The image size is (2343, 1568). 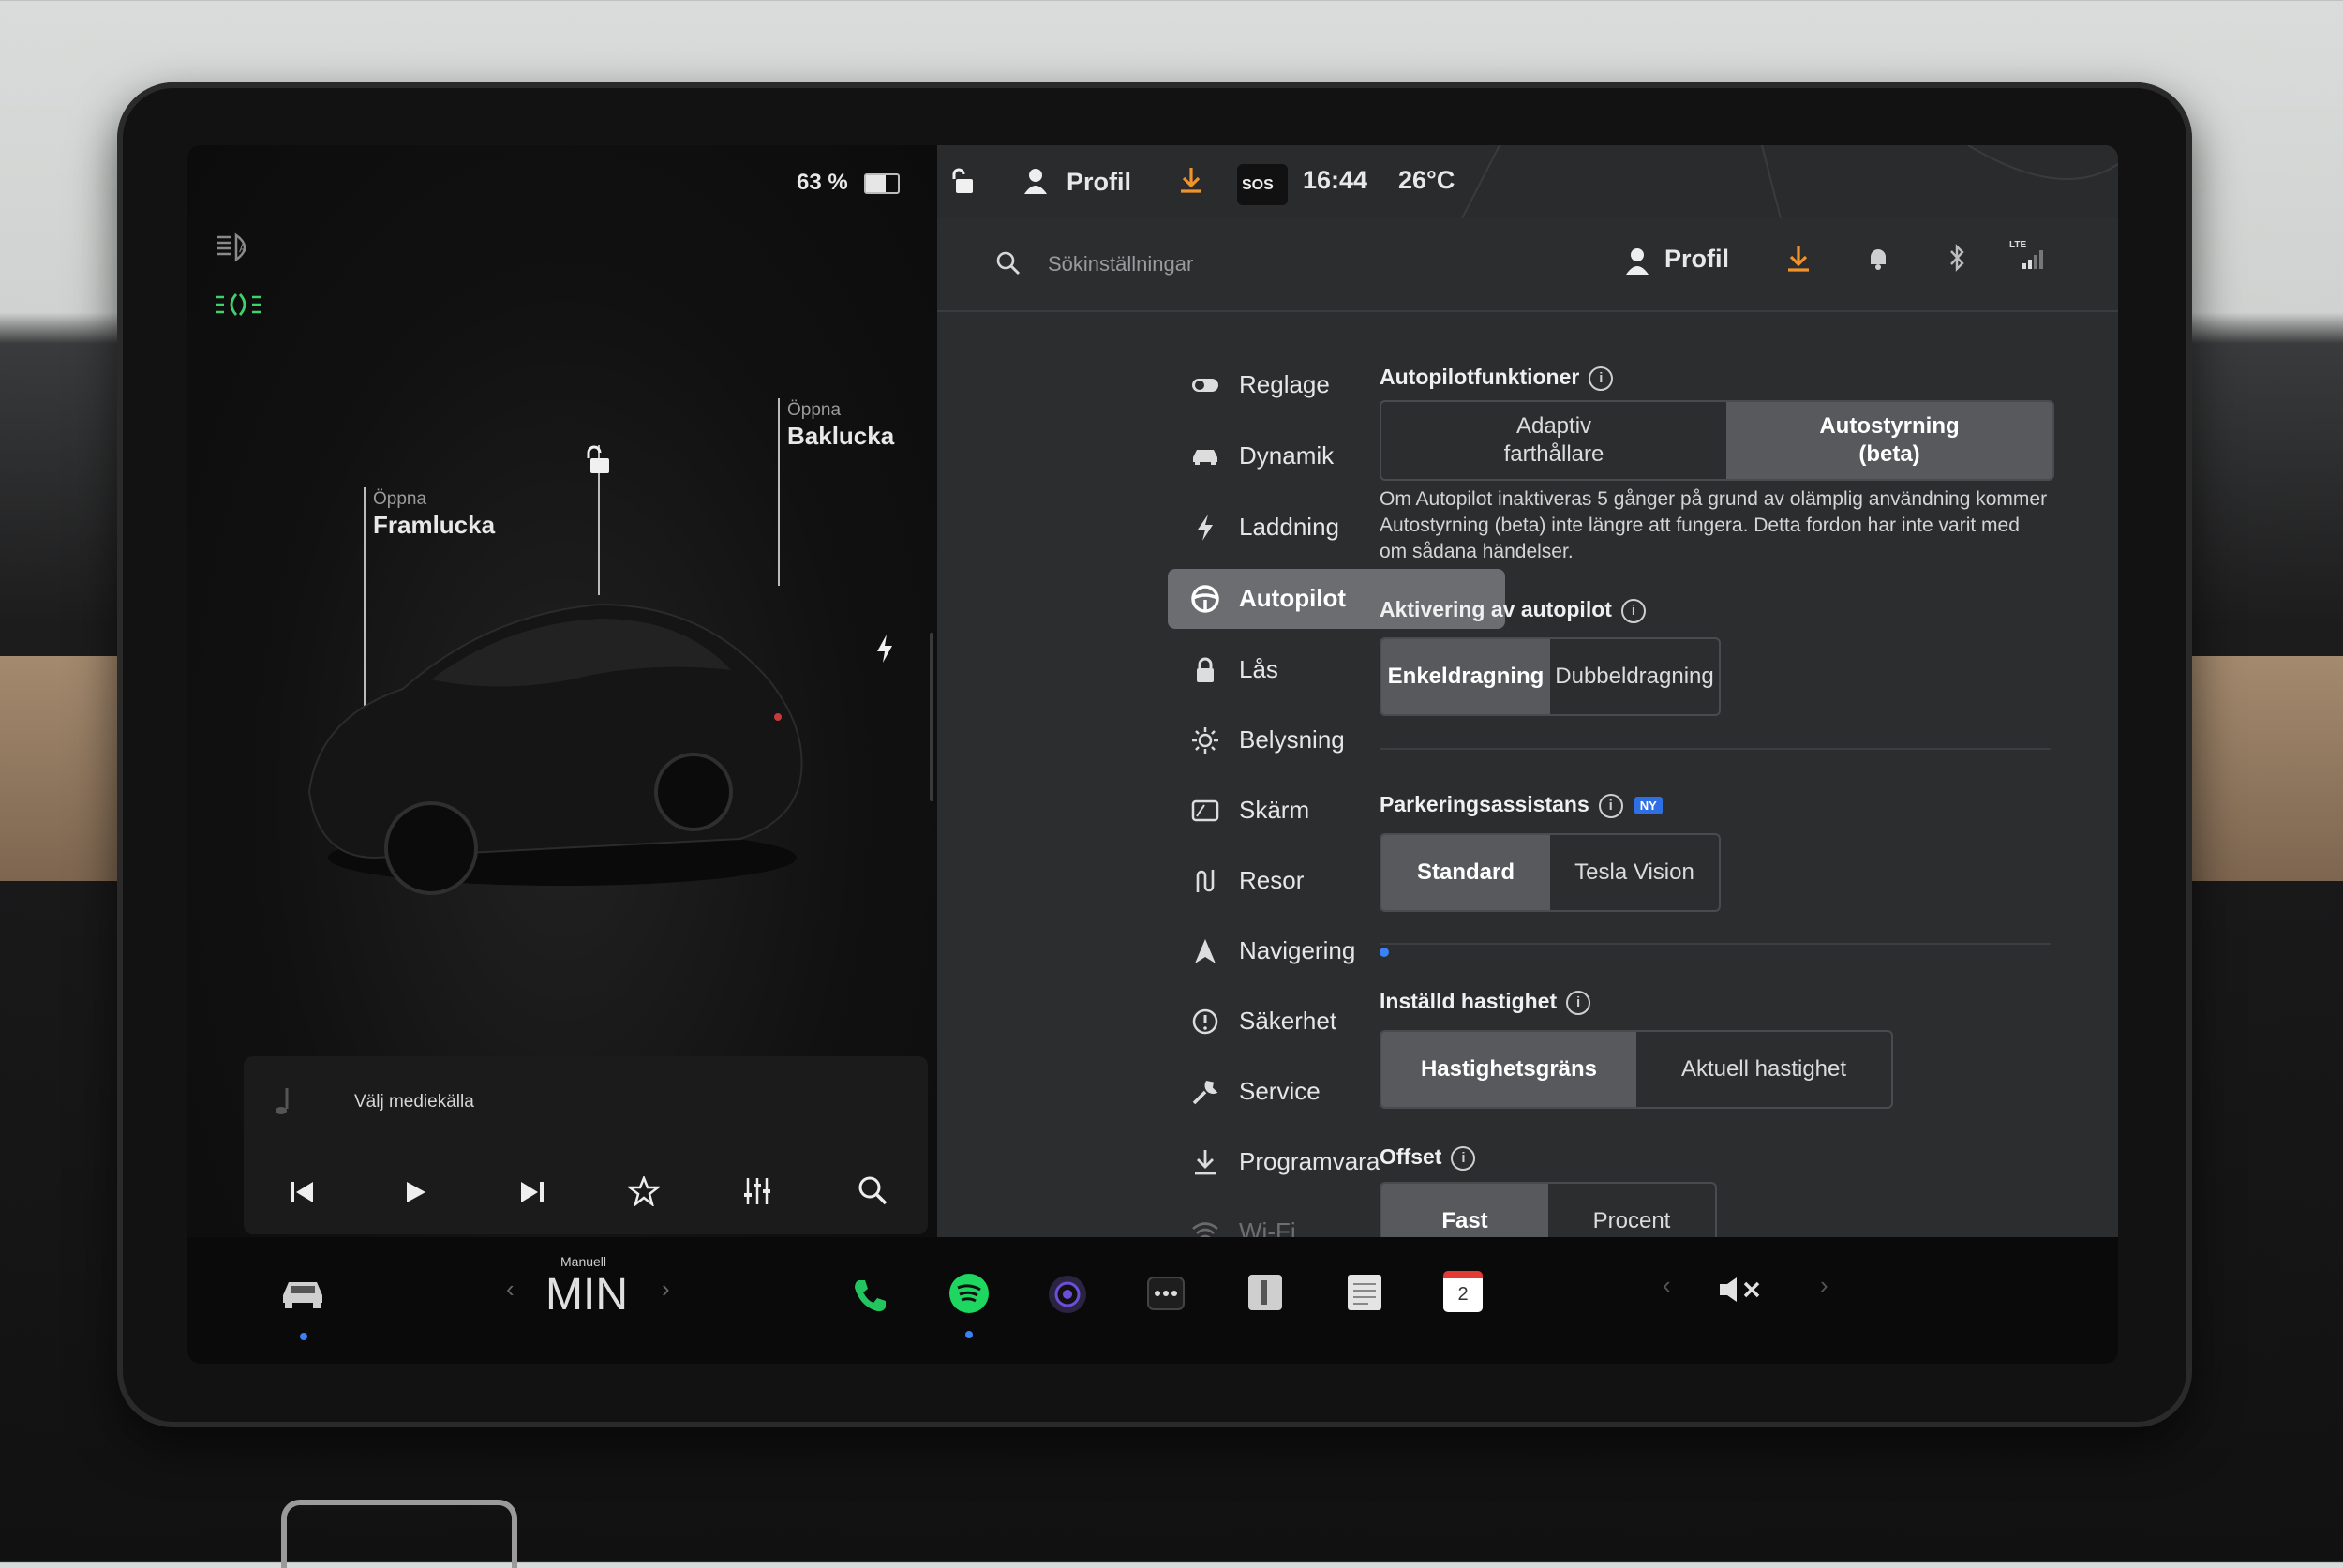 What do you see at coordinates (1205, 881) in the screenshot?
I see `trips-icon` at bounding box center [1205, 881].